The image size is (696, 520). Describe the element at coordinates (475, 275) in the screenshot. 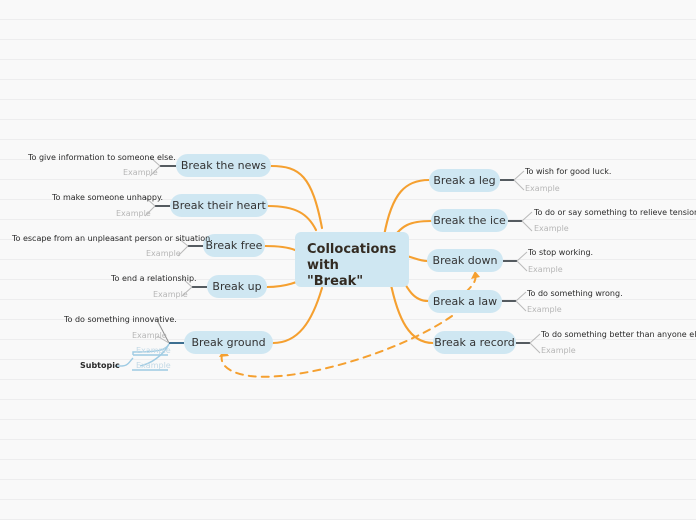

I see `relation-arrowhead-down` at that location.